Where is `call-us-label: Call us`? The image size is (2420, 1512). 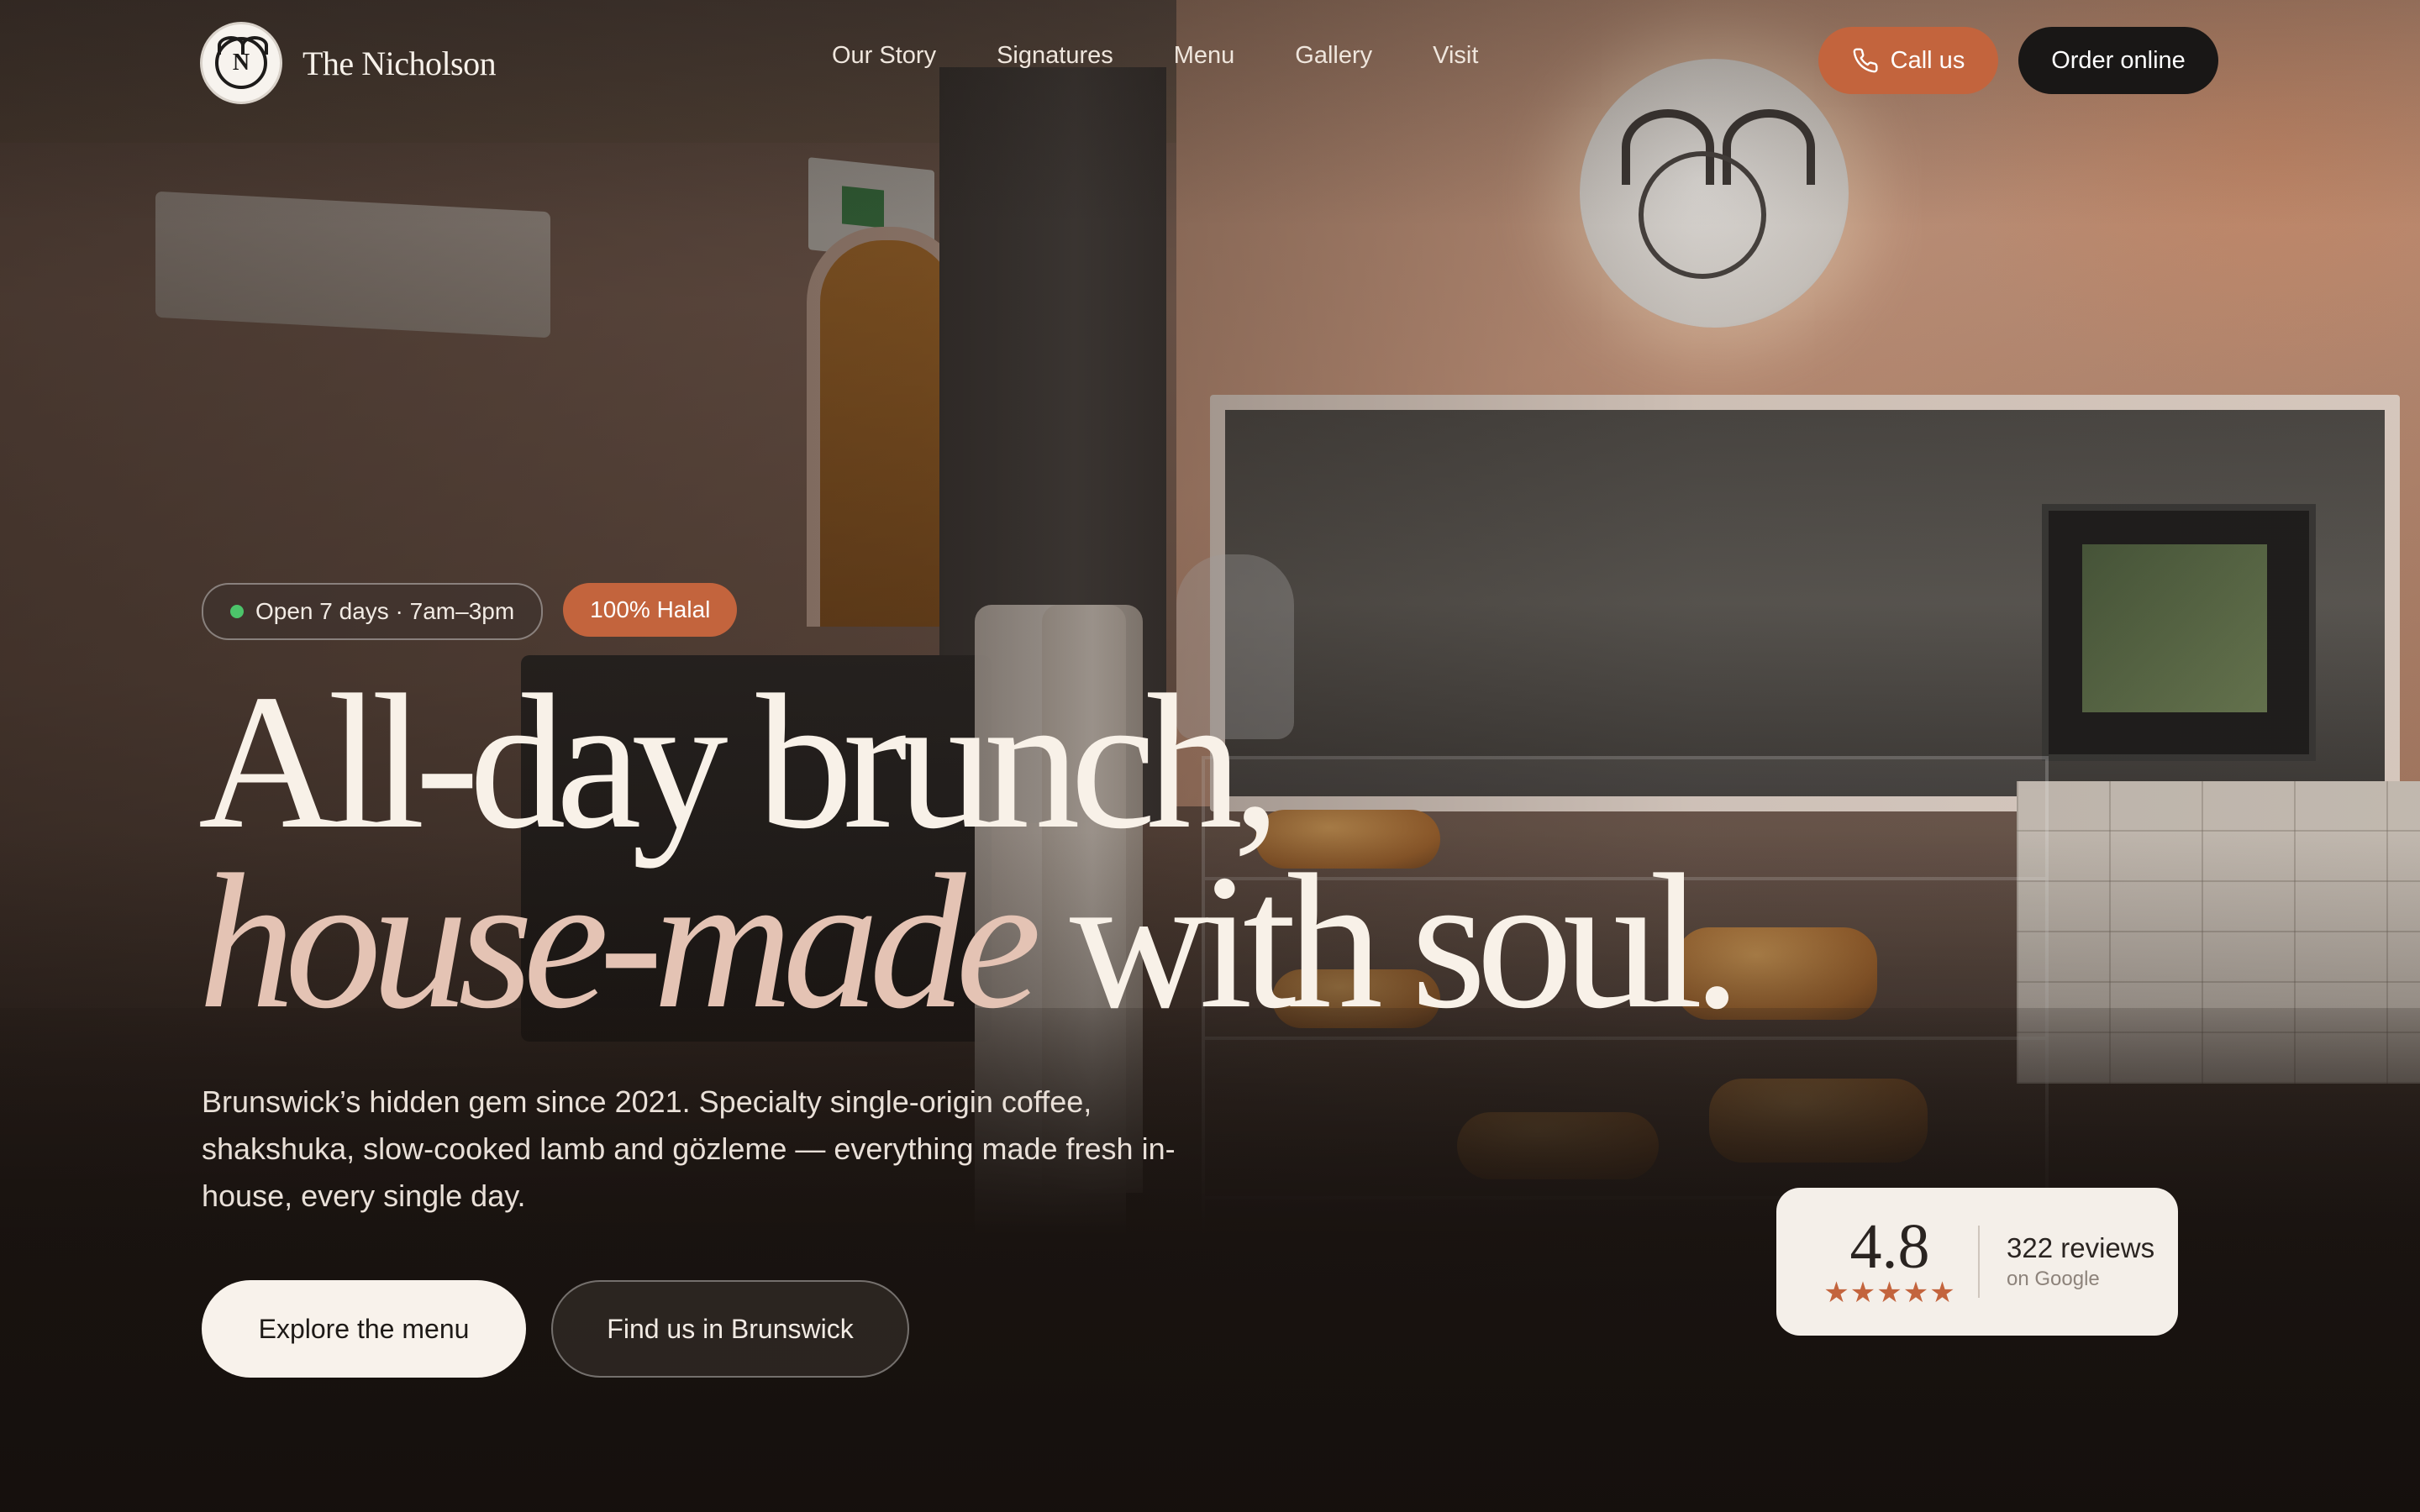 call-us-label: Call us is located at coordinates (1927, 60).